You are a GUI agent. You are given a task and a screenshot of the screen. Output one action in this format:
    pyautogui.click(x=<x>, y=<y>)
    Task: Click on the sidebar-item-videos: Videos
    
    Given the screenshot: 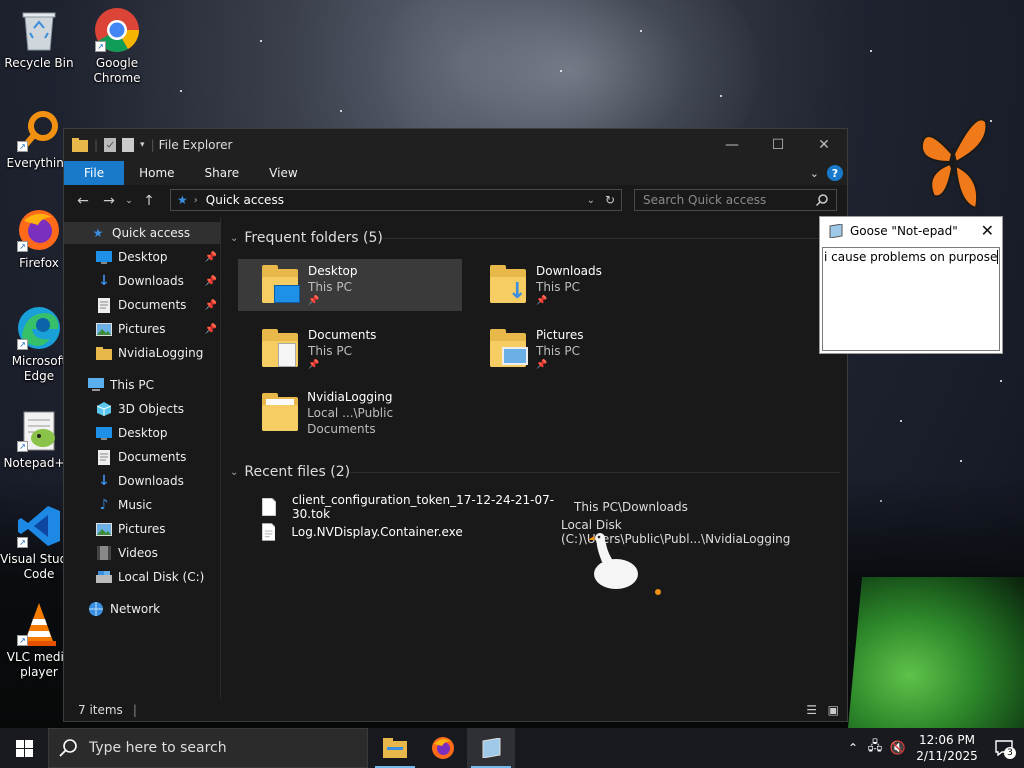 What is the action you would take?
    pyautogui.click(x=142, y=553)
    